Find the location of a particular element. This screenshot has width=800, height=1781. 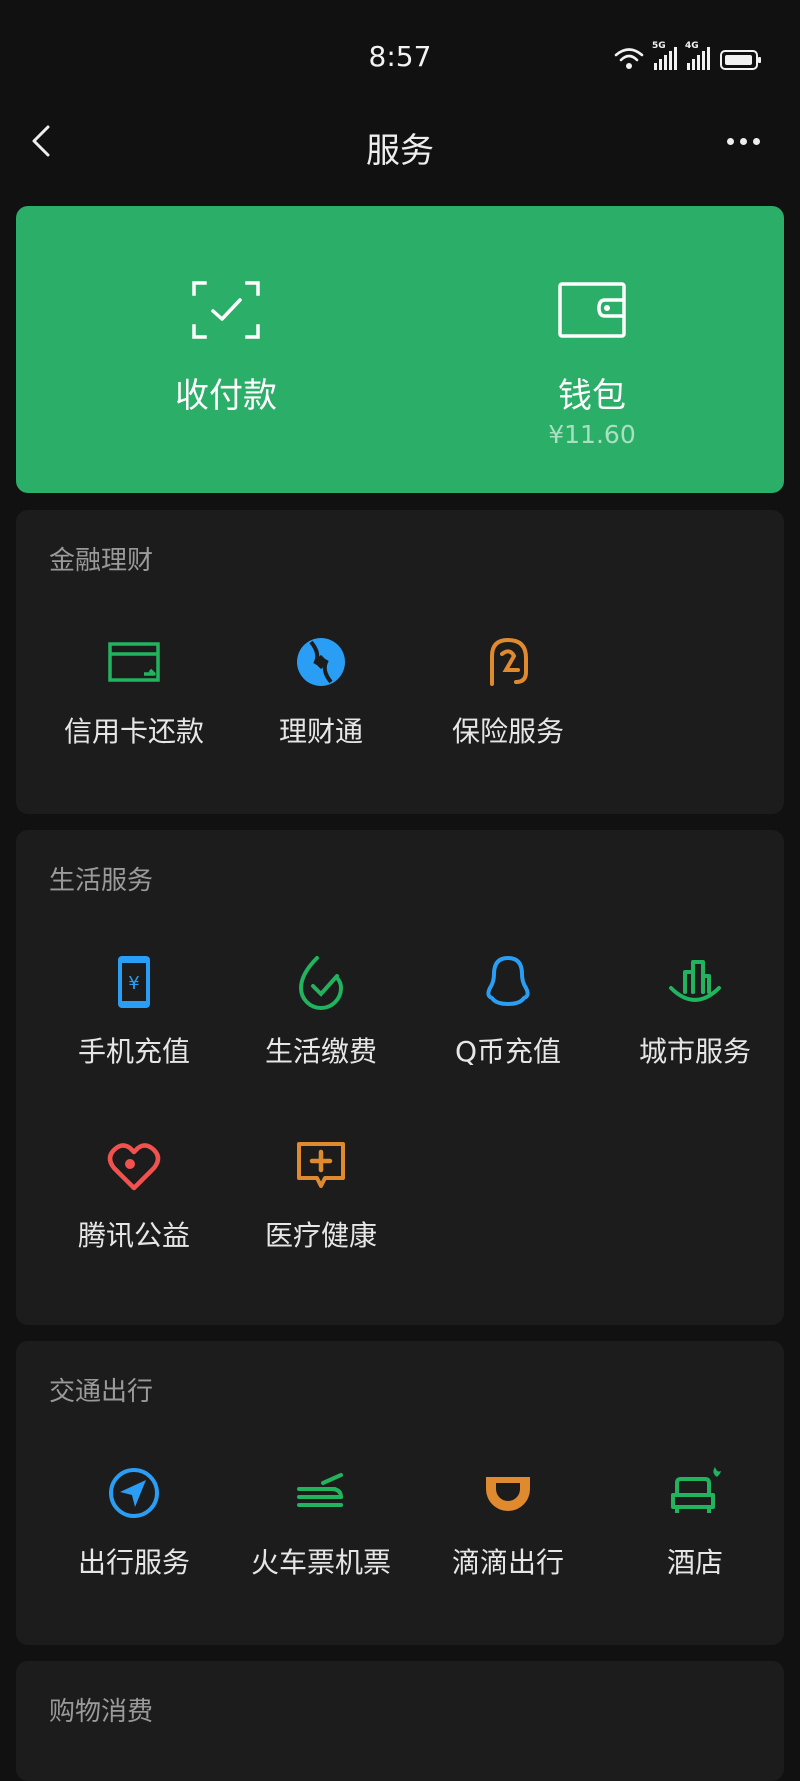

insurance-icon is located at coordinates (509, 661).